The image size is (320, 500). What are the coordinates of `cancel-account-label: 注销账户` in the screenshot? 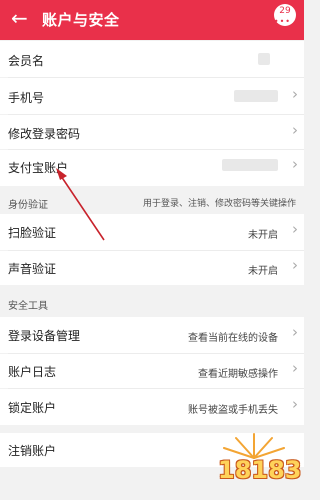 It's located at (32, 451).